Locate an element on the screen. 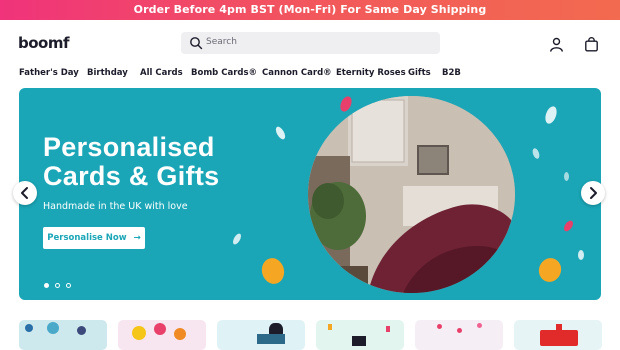 This screenshot has width=620, height=350. hero-subtitle: Handmade in the UK with love is located at coordinates (115, 206).